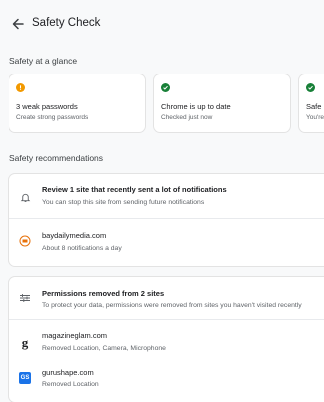 The width and height of the screenshot is (324, 402). I want to click on card-subtitle: Create strong passwords, so click(52, 117).